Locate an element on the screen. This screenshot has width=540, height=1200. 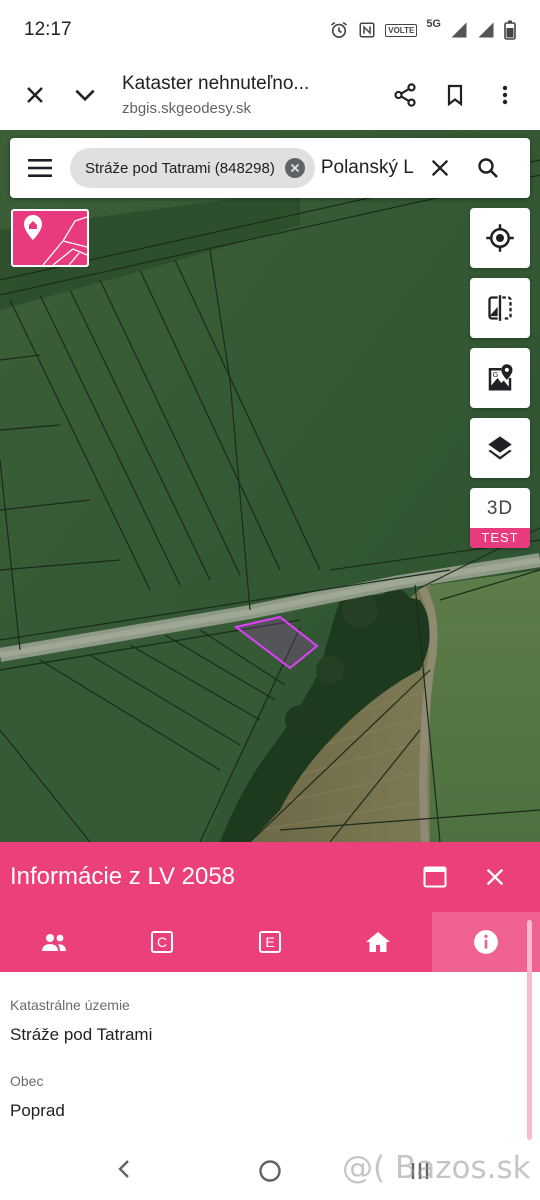
parcel-map-icon is located at coordinates (55, 240).